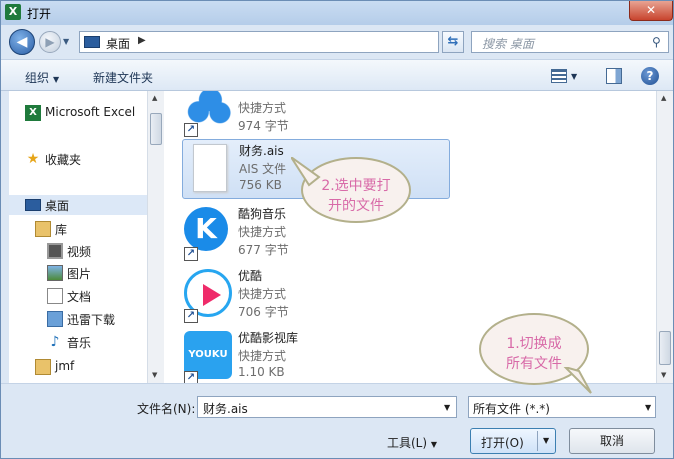 The width and height of the screenshot is (674, 459). What do you see at coordinates (39, 14) in the screenshot?
I see `window-title: 打开` at bounding box center [39, 14].